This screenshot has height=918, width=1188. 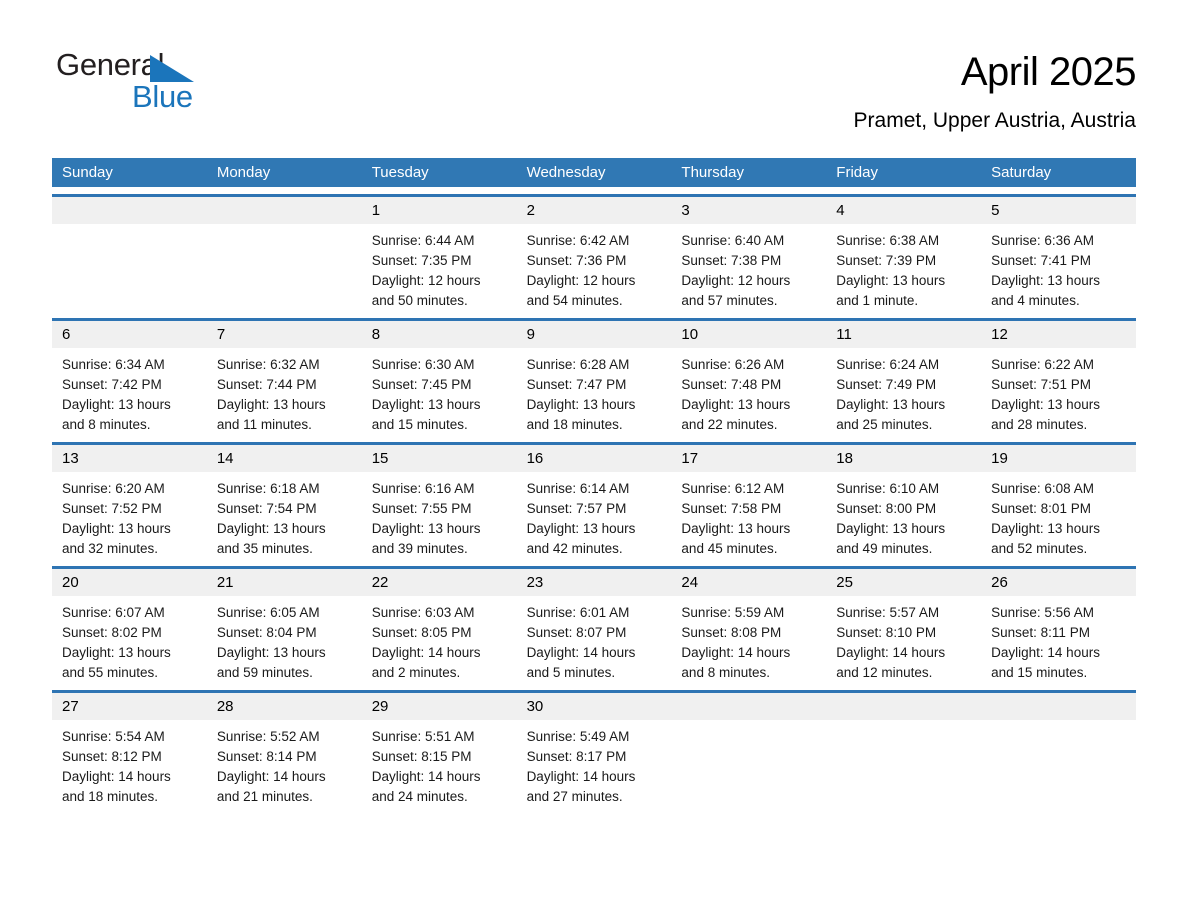 I want to click on daylight-text: Daylight: 13 hours and 15 minutes., so click(x=426, y=414).